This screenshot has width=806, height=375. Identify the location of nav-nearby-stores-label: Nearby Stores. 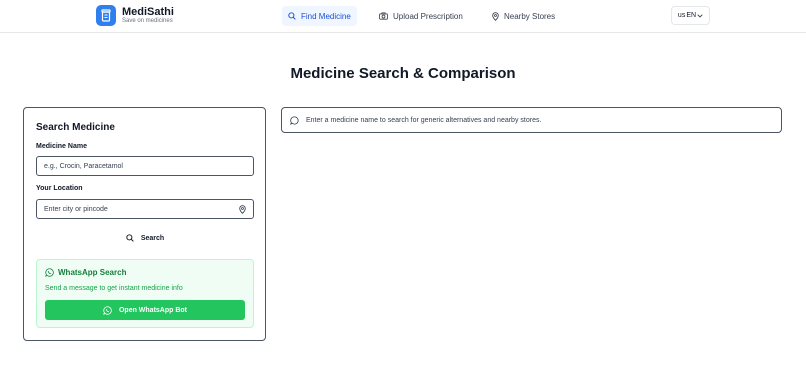
(530, 16).